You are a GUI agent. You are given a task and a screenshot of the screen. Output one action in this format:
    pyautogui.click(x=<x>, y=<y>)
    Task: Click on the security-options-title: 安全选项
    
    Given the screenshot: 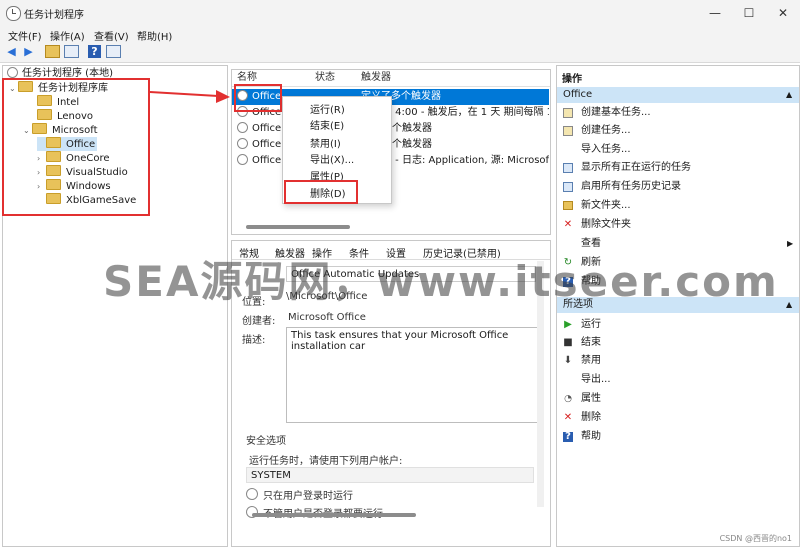 What is the action you would take?
    pyautogui.click(x=266, y=441)
    